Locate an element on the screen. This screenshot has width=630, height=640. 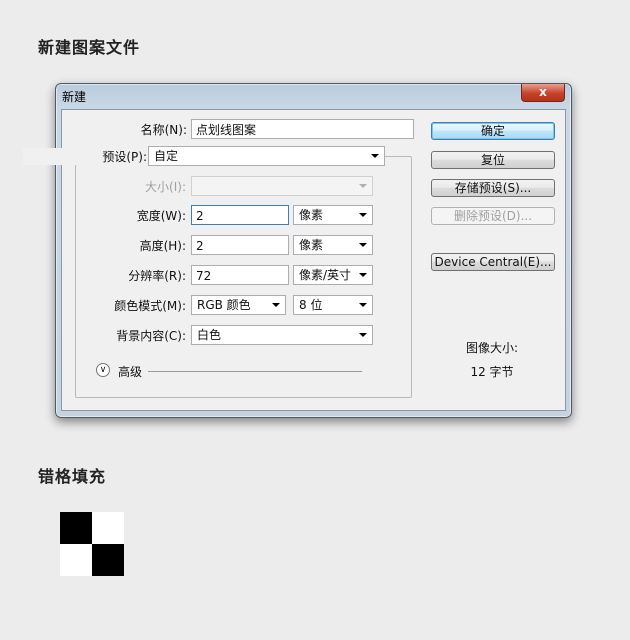
height-unit-dropdown: 像素 is located at coordinates (333, 245).